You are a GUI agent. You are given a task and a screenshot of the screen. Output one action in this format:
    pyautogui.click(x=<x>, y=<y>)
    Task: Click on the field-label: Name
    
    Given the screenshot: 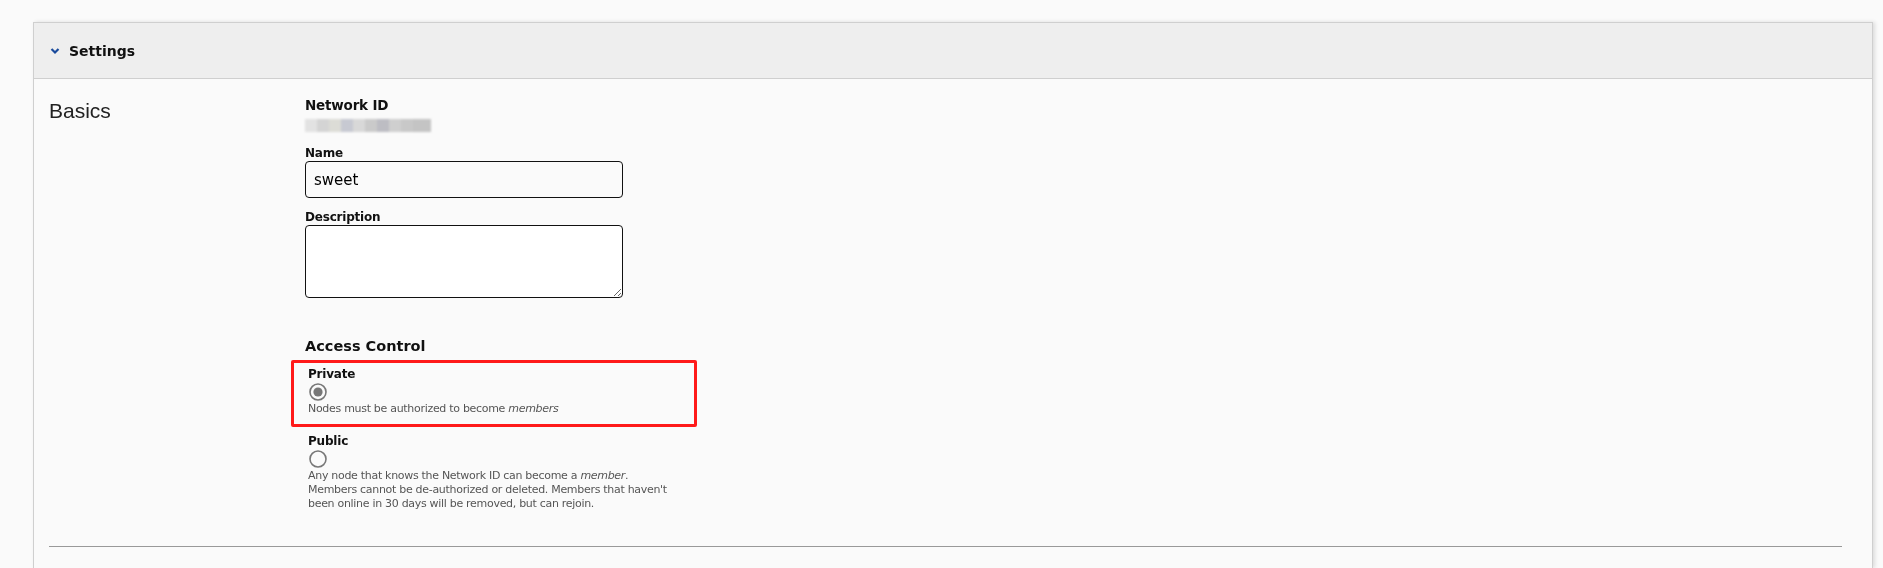 What is the action you would take?
    pyautogui.click(x=324, y=153)
    